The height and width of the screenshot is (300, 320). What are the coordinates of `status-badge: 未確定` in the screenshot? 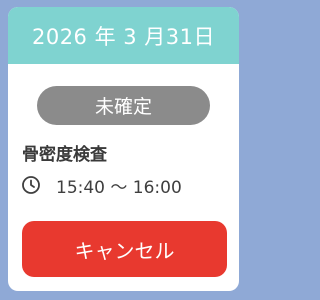 It's located at (123, 105).